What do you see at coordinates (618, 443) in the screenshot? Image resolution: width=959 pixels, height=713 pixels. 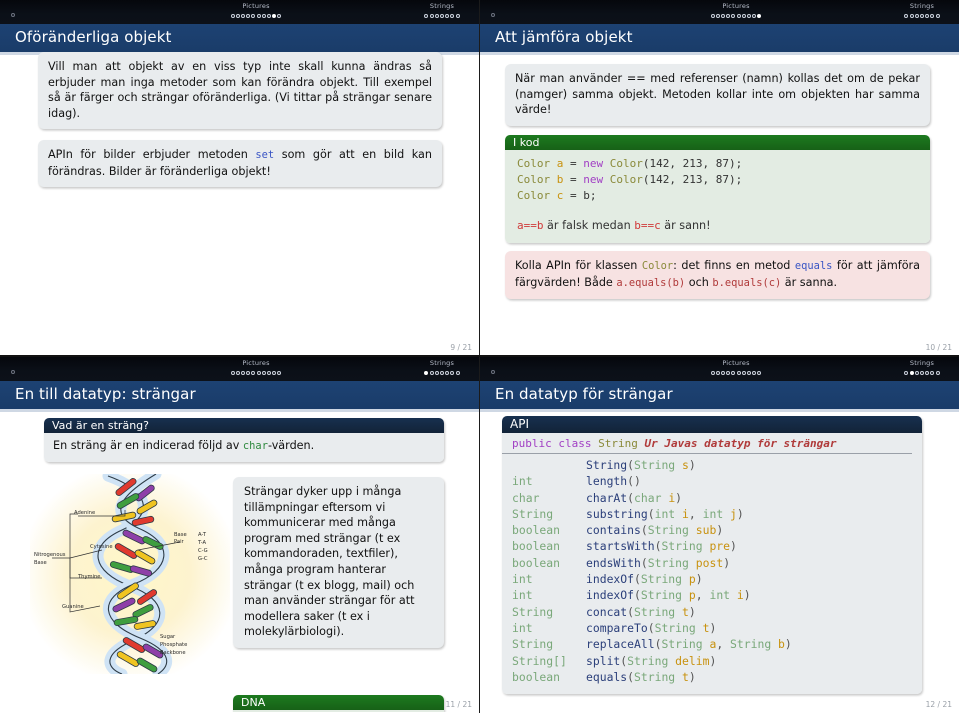 I see `api-class-name: String` at bounding box center [618, 443].